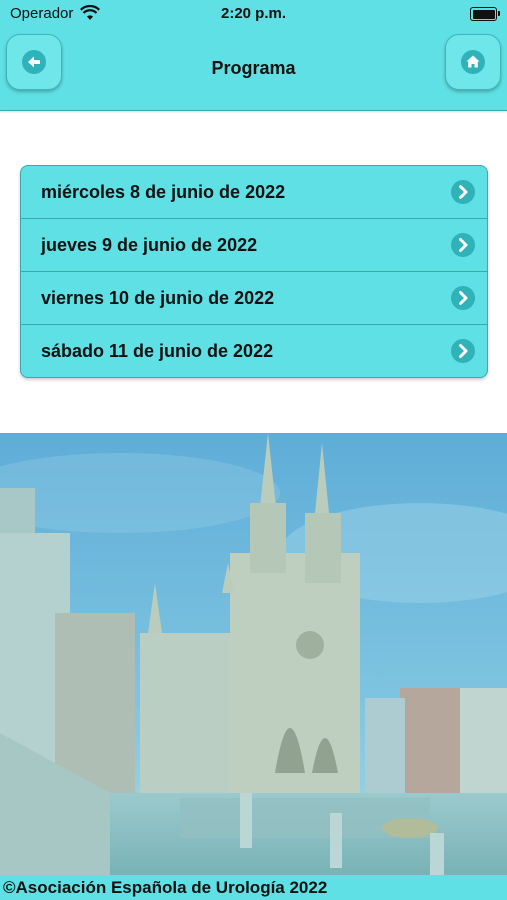  What do you see at coordinates (157, 351) in the screenshot?
I see `day-label: sábado 11 de junio de 2022` at bounding box center [157, 351].